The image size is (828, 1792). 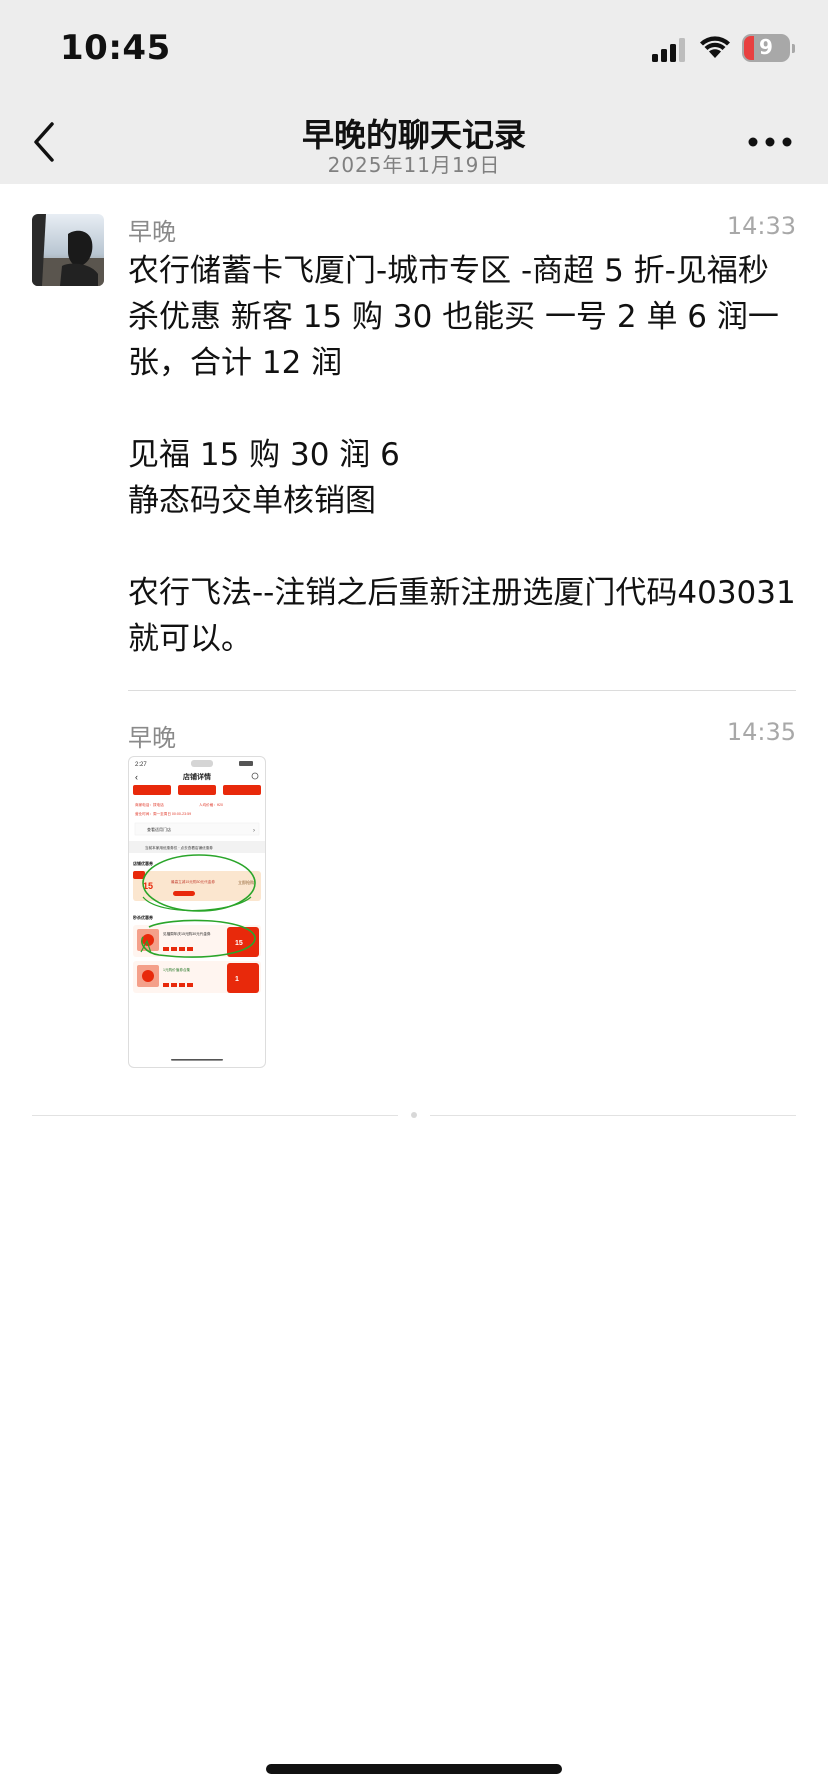 I want to click on wifi-icon, so click(x=715, y=47).